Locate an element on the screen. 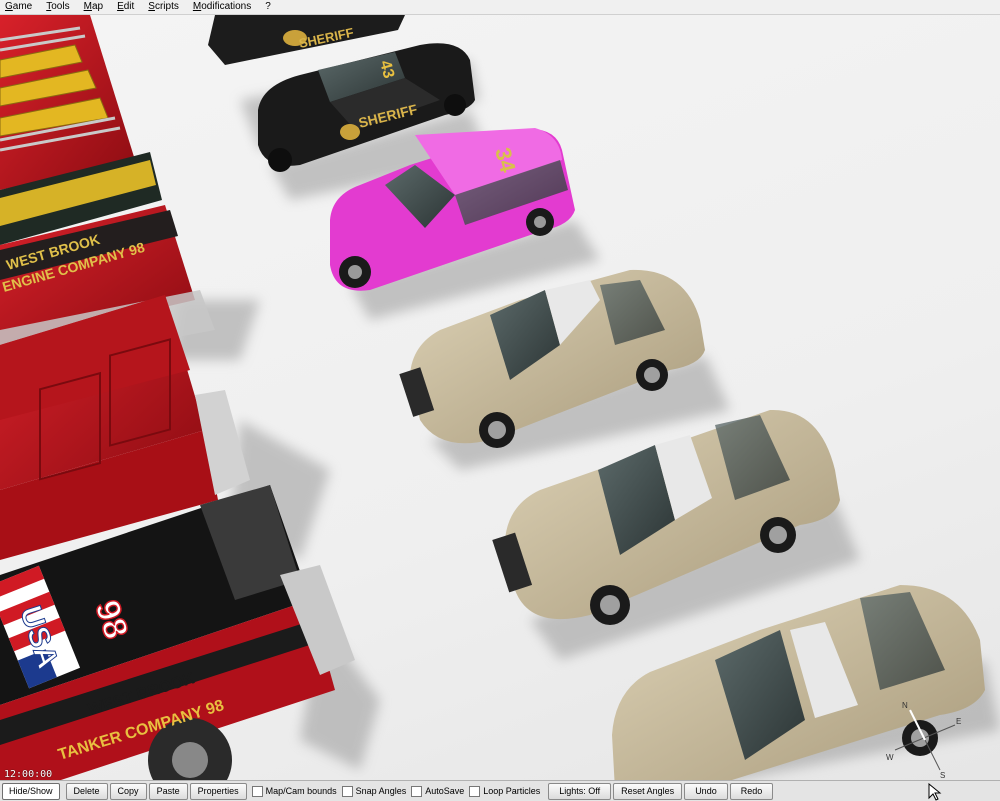  map-cam-bounds-checkbox: Map/Cam bounds is located at coordinates (294, 791).